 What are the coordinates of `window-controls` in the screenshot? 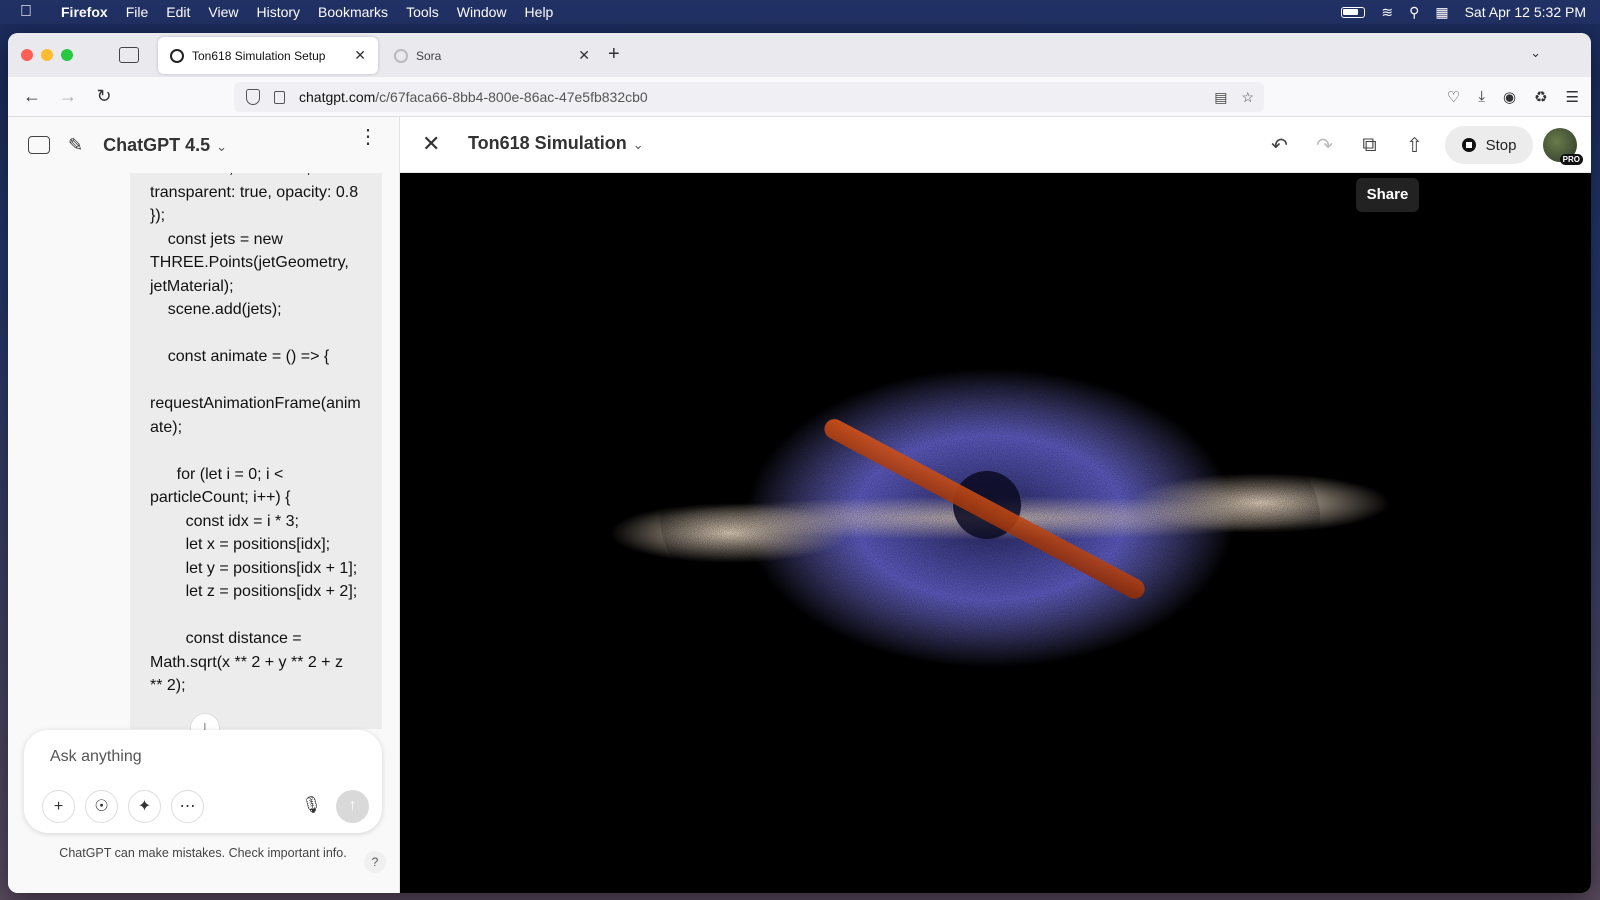 It's located at (47, 55).